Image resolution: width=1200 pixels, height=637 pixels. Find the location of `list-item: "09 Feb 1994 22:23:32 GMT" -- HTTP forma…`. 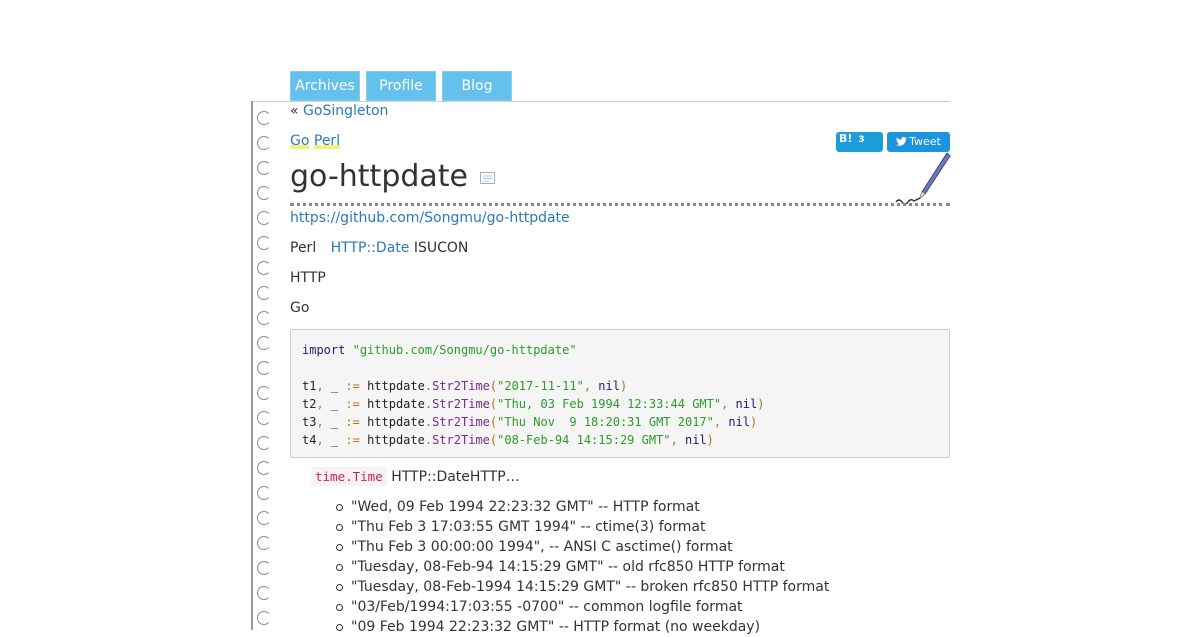

list-item: "09 Feb 1994 22:23:32 GMT" -- HTTP forma… is located at coordinates (582, 627).